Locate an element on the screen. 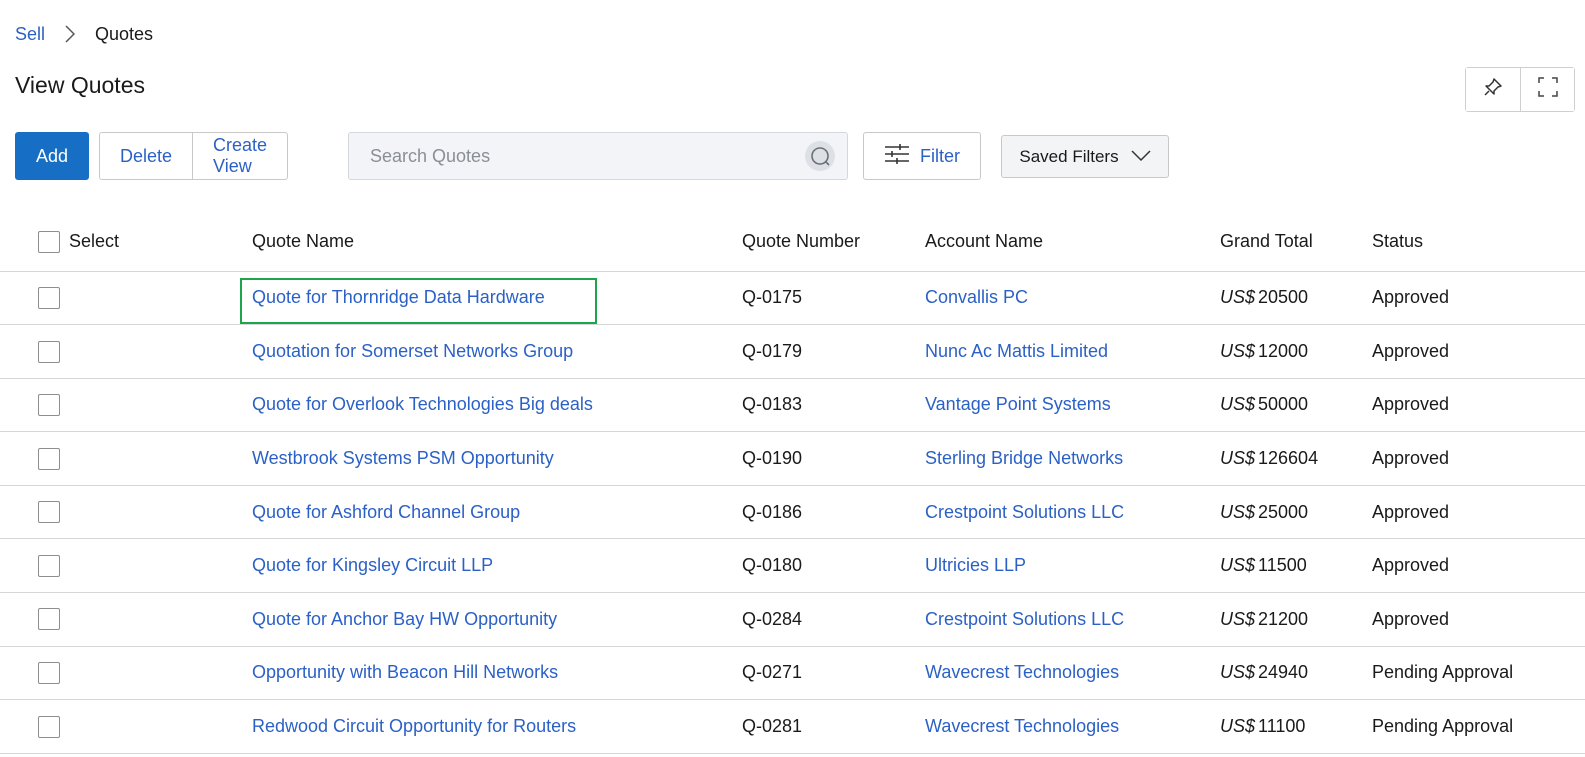 This screenshot has height=757, width=1585. filter-label: Filter is located at coordinates (940, 155).